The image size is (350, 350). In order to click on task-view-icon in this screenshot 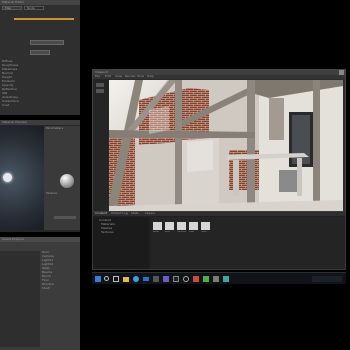, I will do `click(116, 279)`.